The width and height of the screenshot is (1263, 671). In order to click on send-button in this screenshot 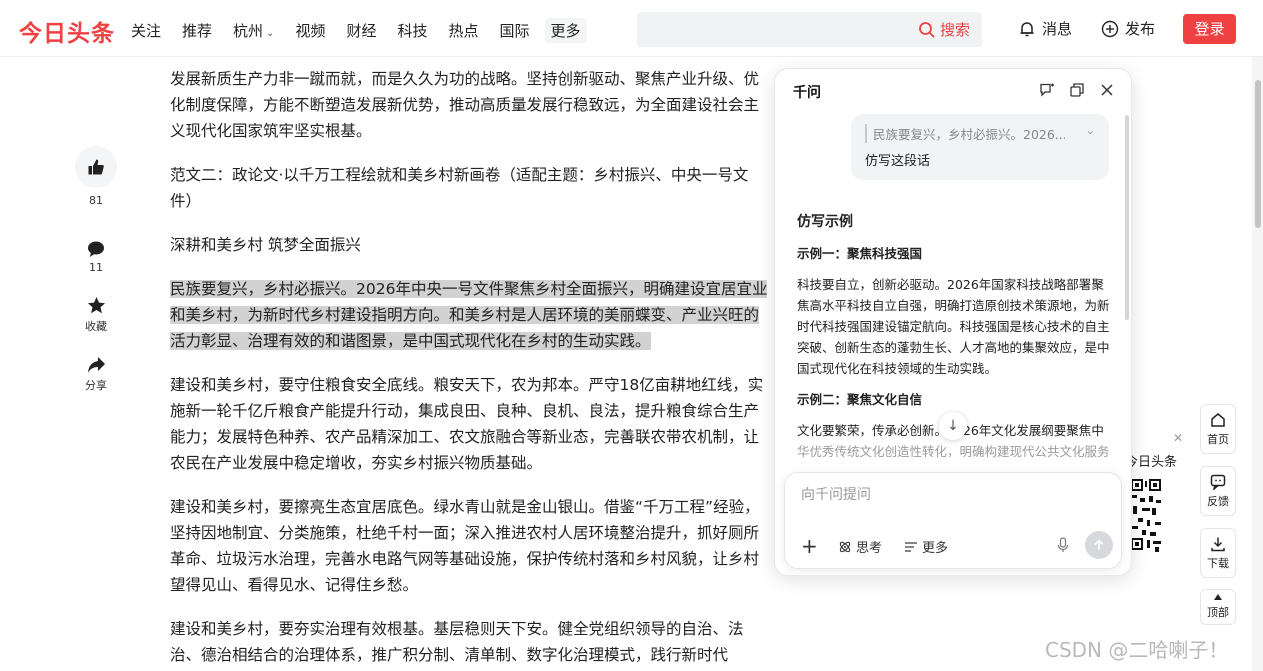, I will do `click(1099, 545)`.